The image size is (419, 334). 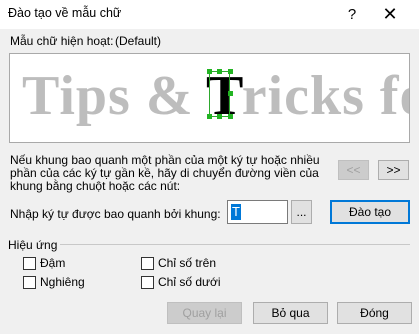 I want to click on italic-checkbox-label: Nghiêng, so click(x=62, y=282).